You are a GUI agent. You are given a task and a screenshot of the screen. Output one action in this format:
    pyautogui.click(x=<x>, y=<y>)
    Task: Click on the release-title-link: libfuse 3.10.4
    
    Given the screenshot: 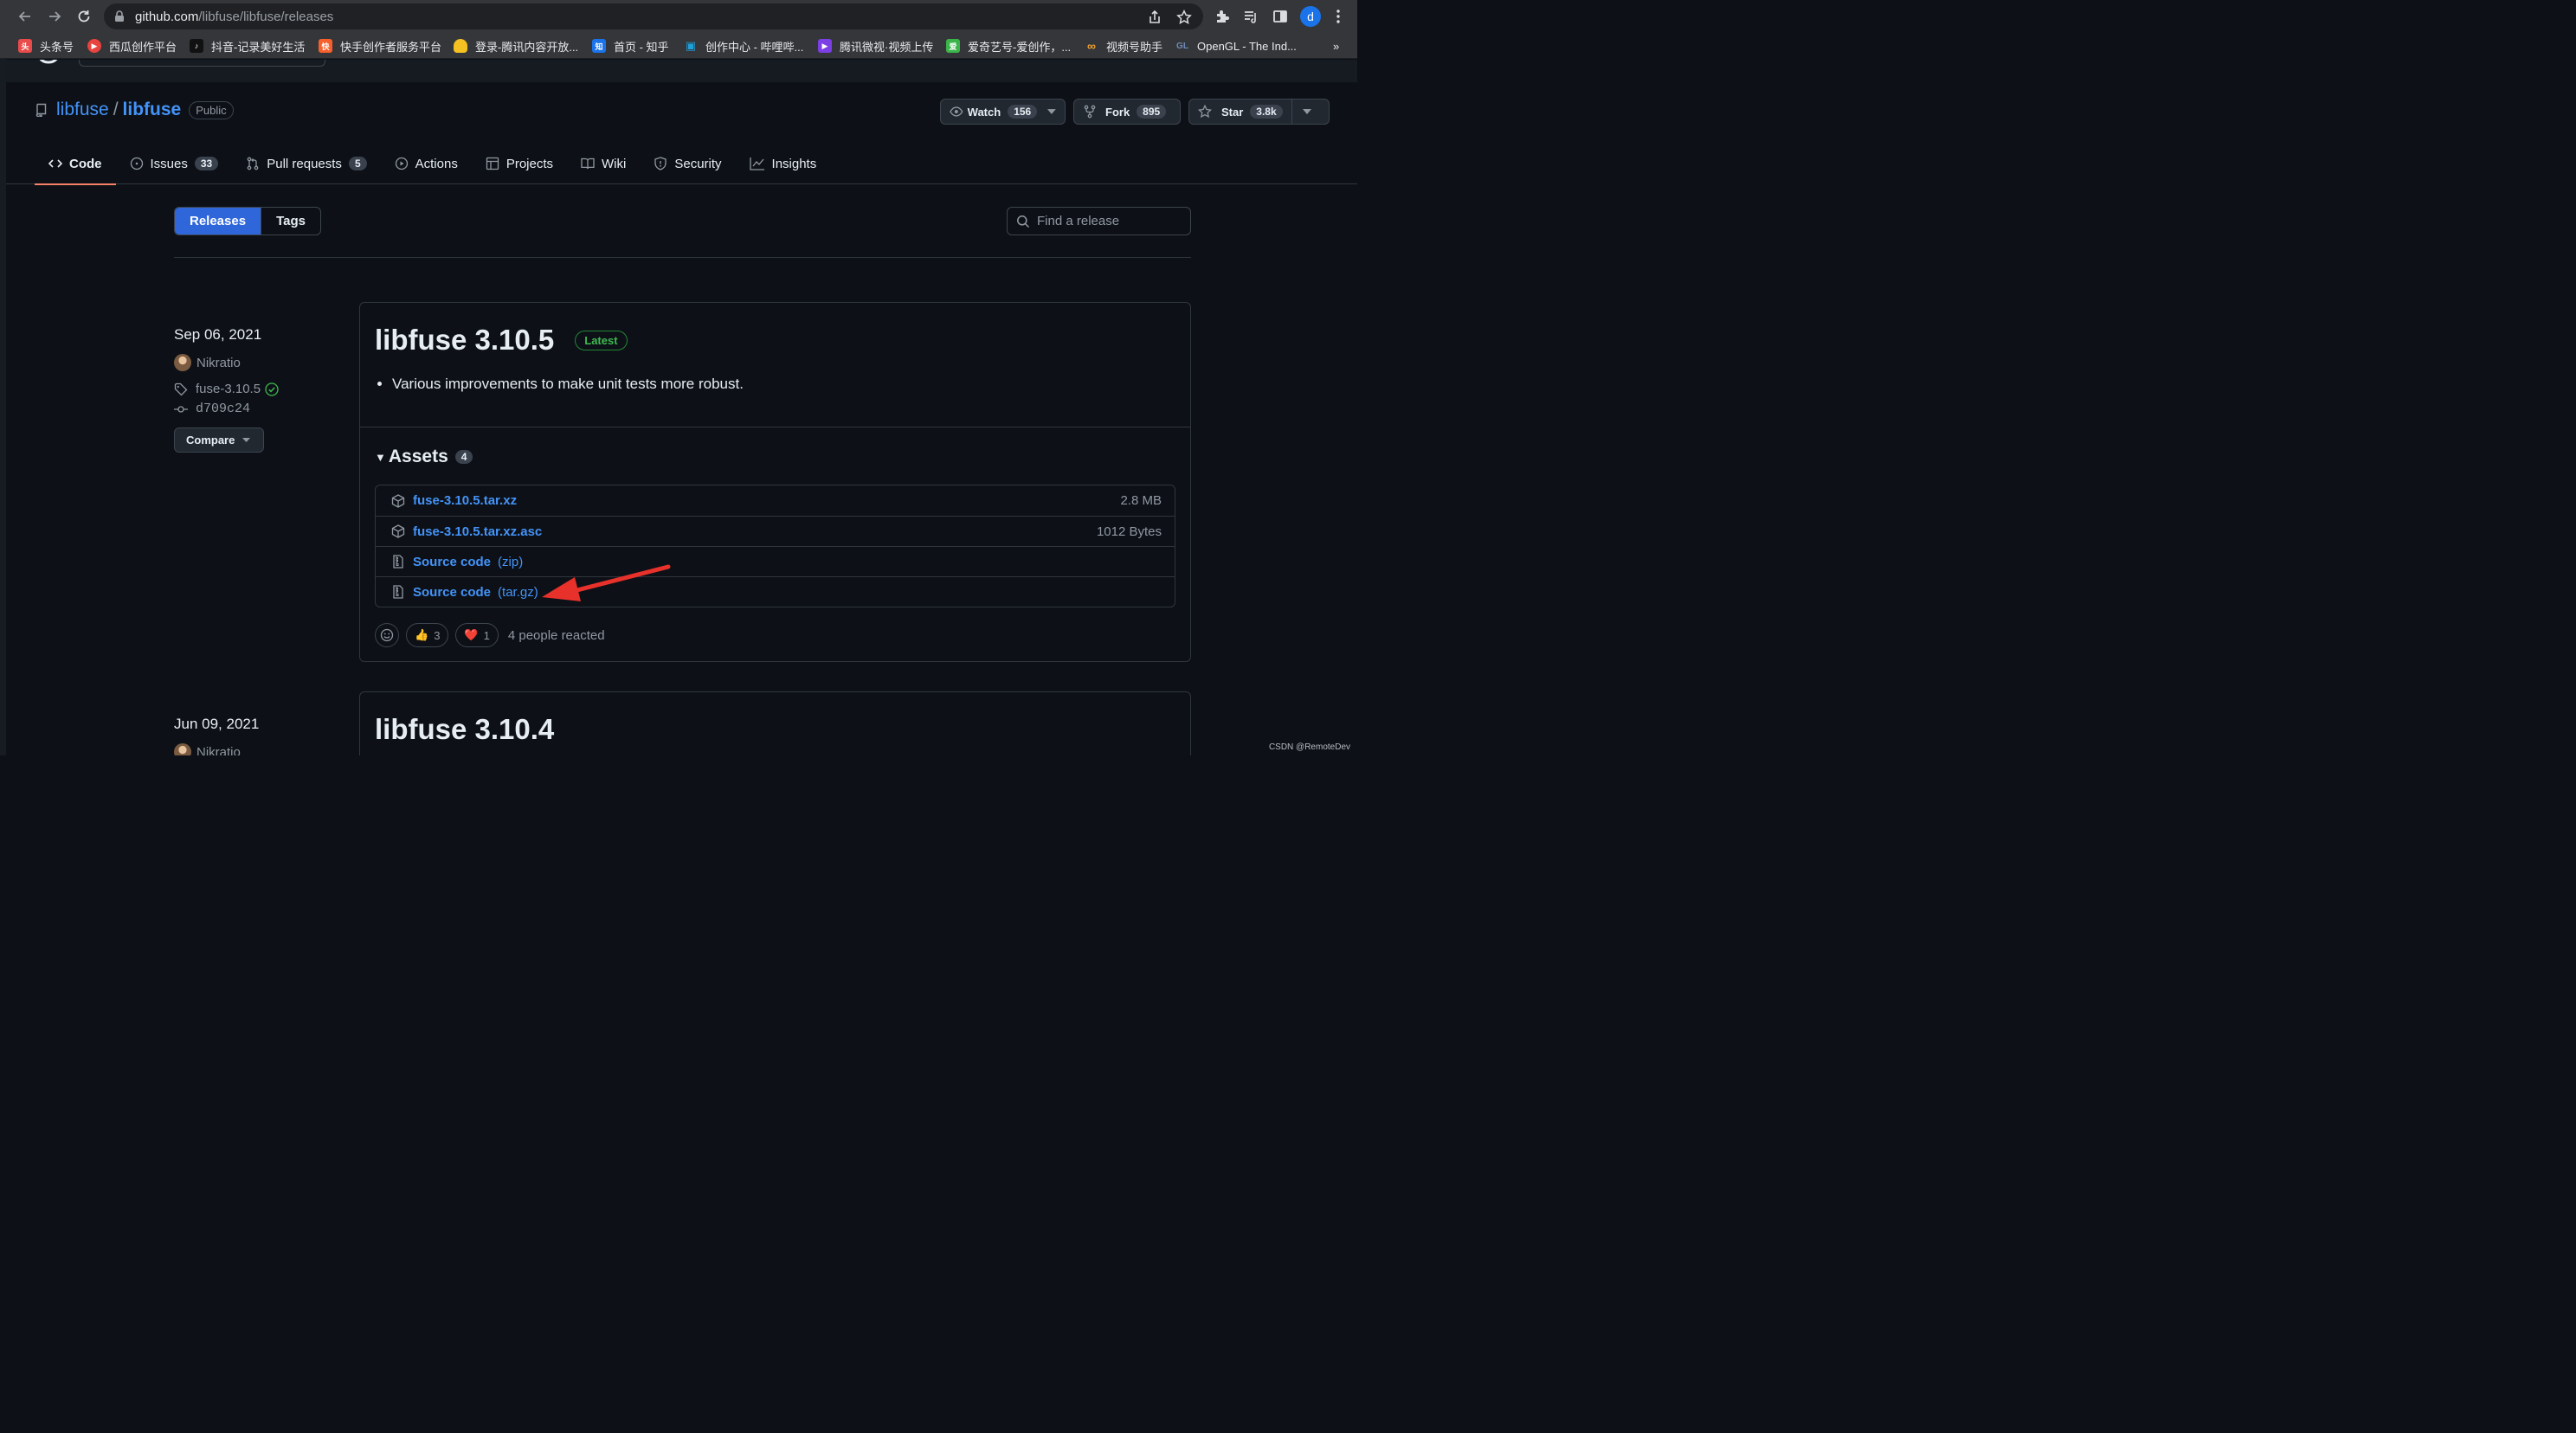 What is the action you would take?
    pyautogui.click(x=464, y=729)
    